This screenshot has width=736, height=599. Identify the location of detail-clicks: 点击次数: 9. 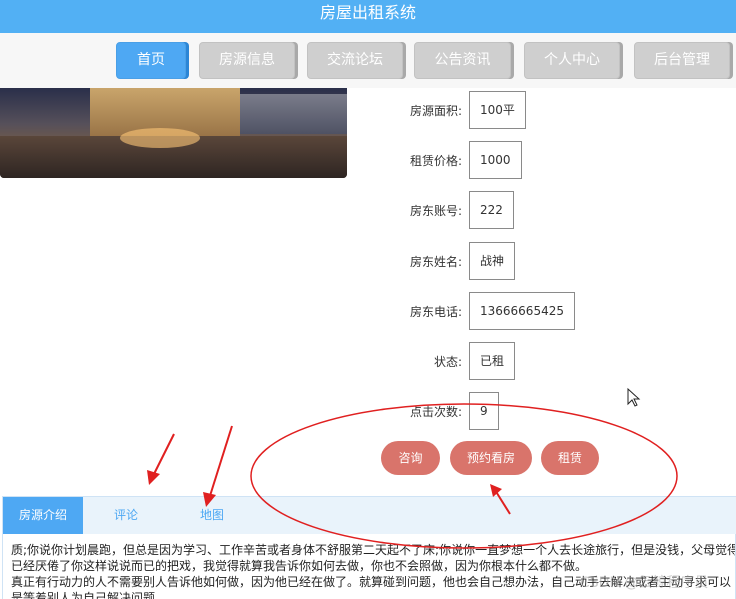
(480, 411).